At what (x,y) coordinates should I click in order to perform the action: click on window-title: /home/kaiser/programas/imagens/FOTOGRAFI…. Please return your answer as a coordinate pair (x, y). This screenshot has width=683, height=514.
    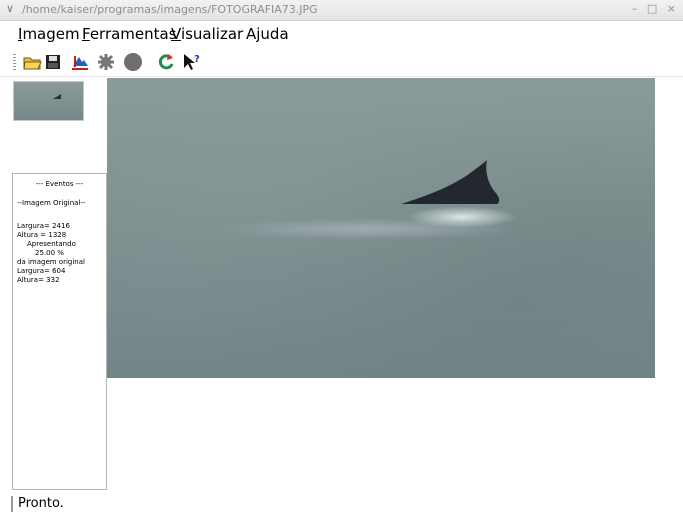
    Looking at the image, I should click on (170, 9).